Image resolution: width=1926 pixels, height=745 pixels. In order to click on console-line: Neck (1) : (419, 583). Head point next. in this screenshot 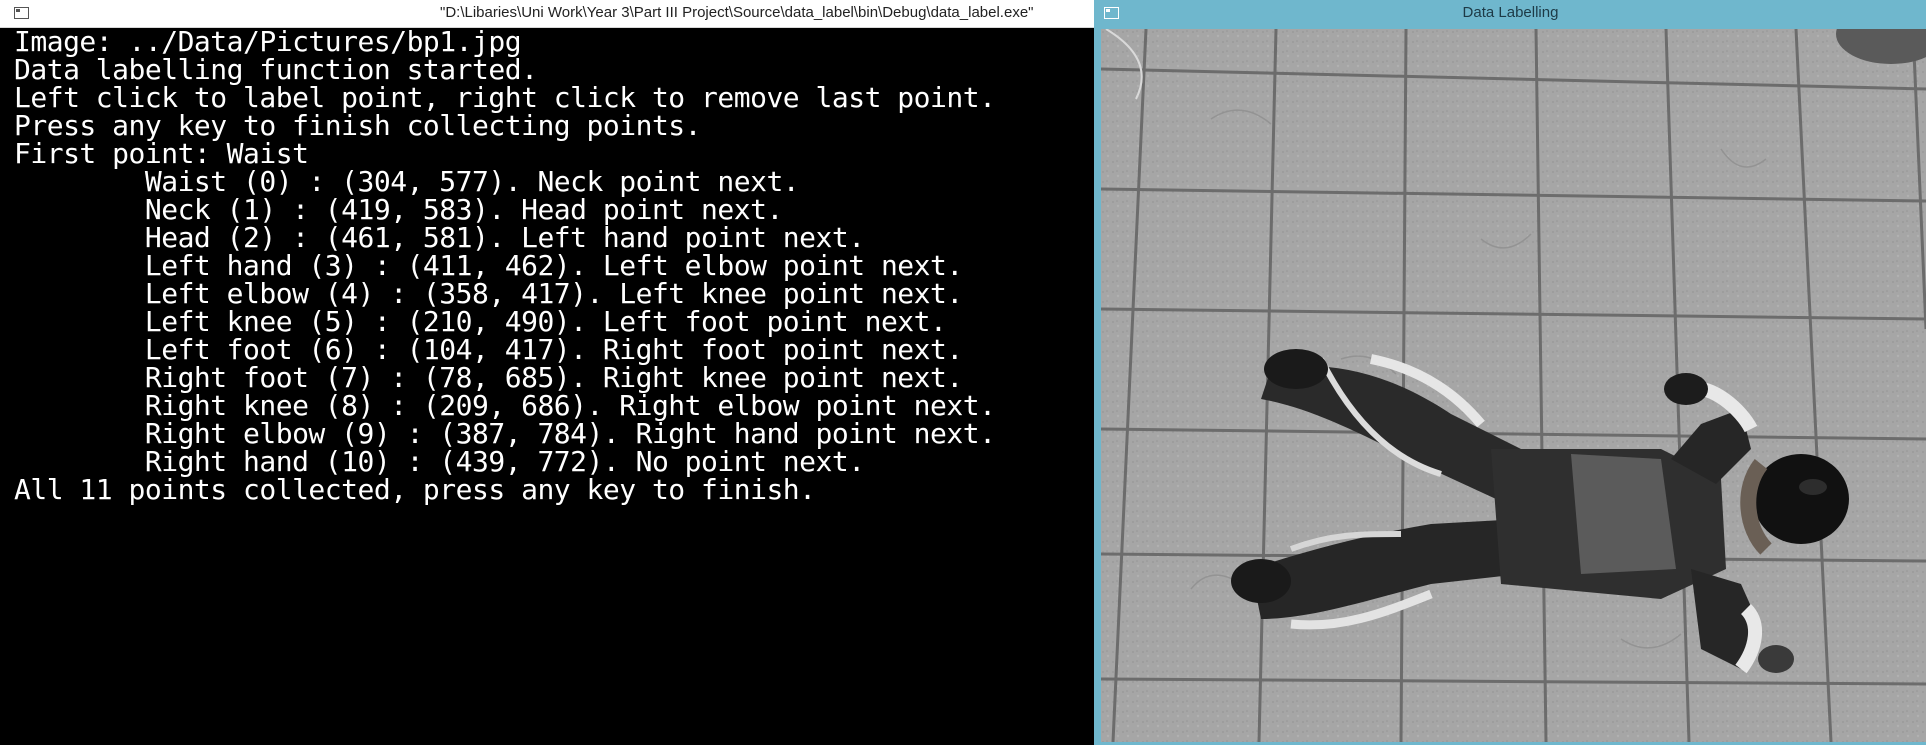, I will do `click(398, 209)`.